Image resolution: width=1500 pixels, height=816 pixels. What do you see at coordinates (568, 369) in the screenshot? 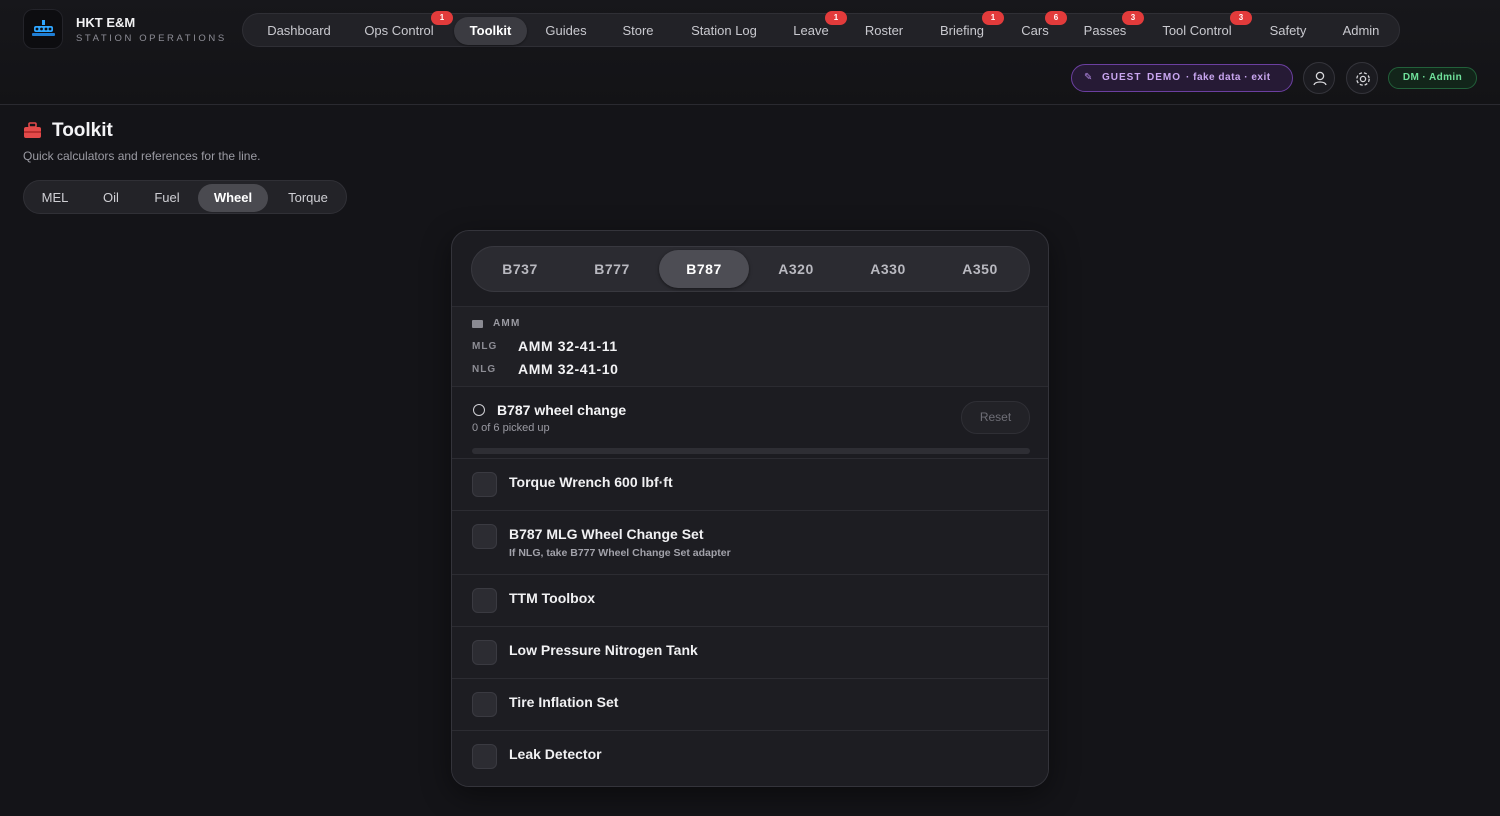
I see `amm-value-nlg: AMM 32-41-10` at bounding box center [568, 369].